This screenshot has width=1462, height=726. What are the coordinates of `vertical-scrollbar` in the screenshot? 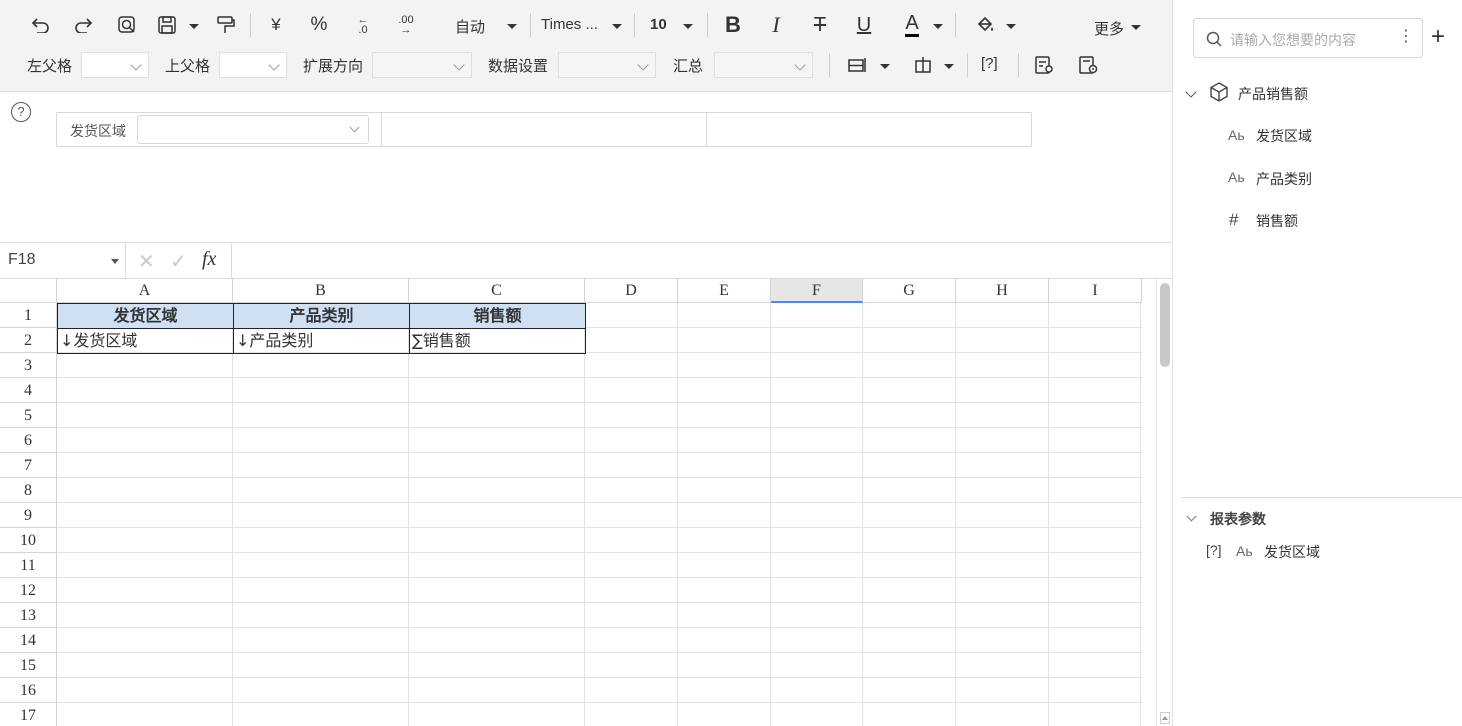 It's located at (1164, 502).